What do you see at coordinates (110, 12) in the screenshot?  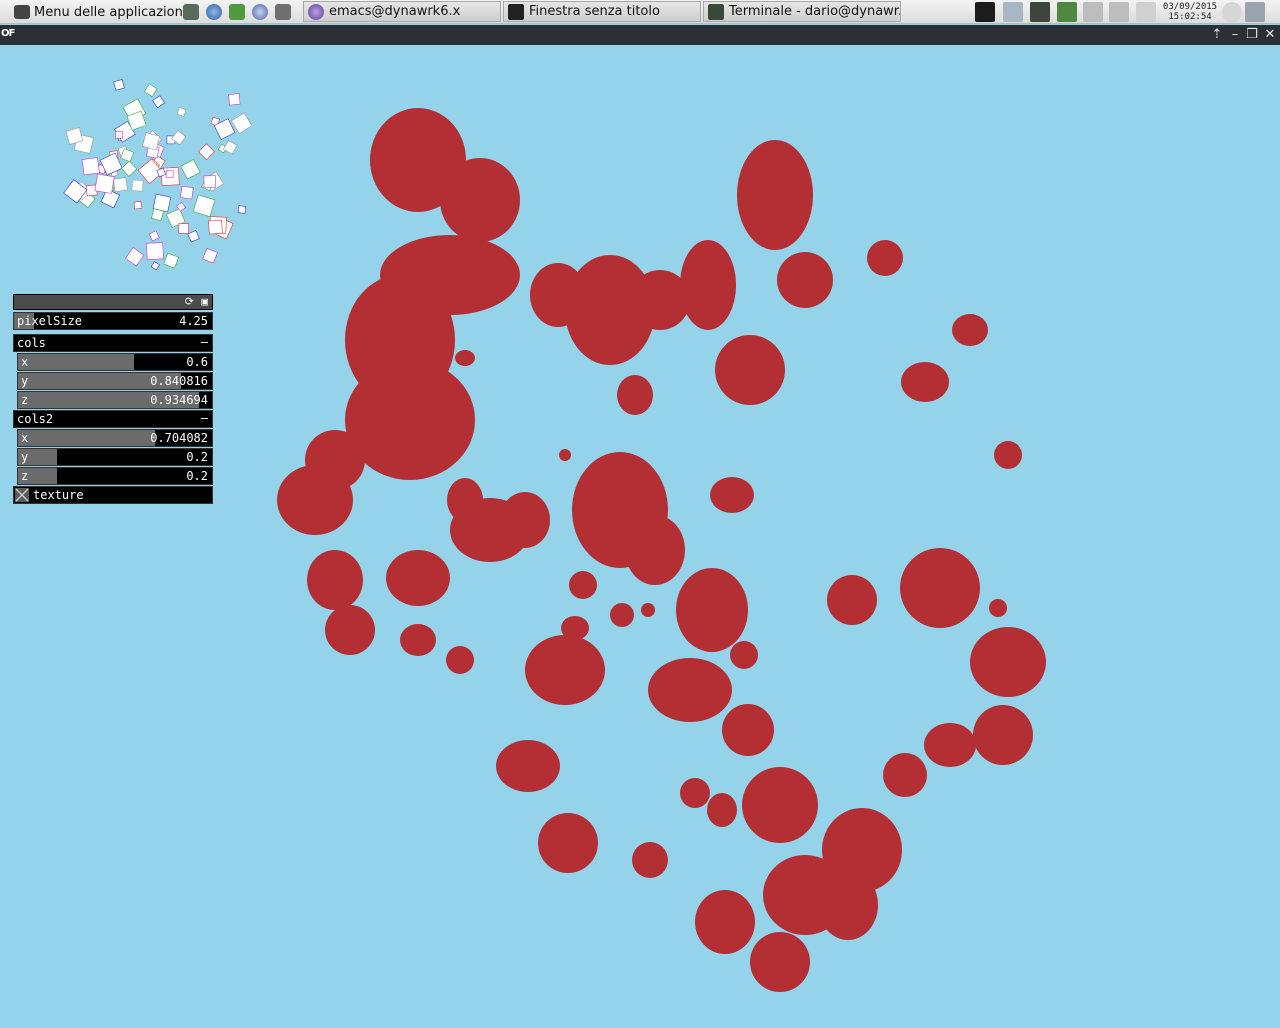 I see `applications-menu-label: Menu delle applicazioni` at bounding box center [110, 12].